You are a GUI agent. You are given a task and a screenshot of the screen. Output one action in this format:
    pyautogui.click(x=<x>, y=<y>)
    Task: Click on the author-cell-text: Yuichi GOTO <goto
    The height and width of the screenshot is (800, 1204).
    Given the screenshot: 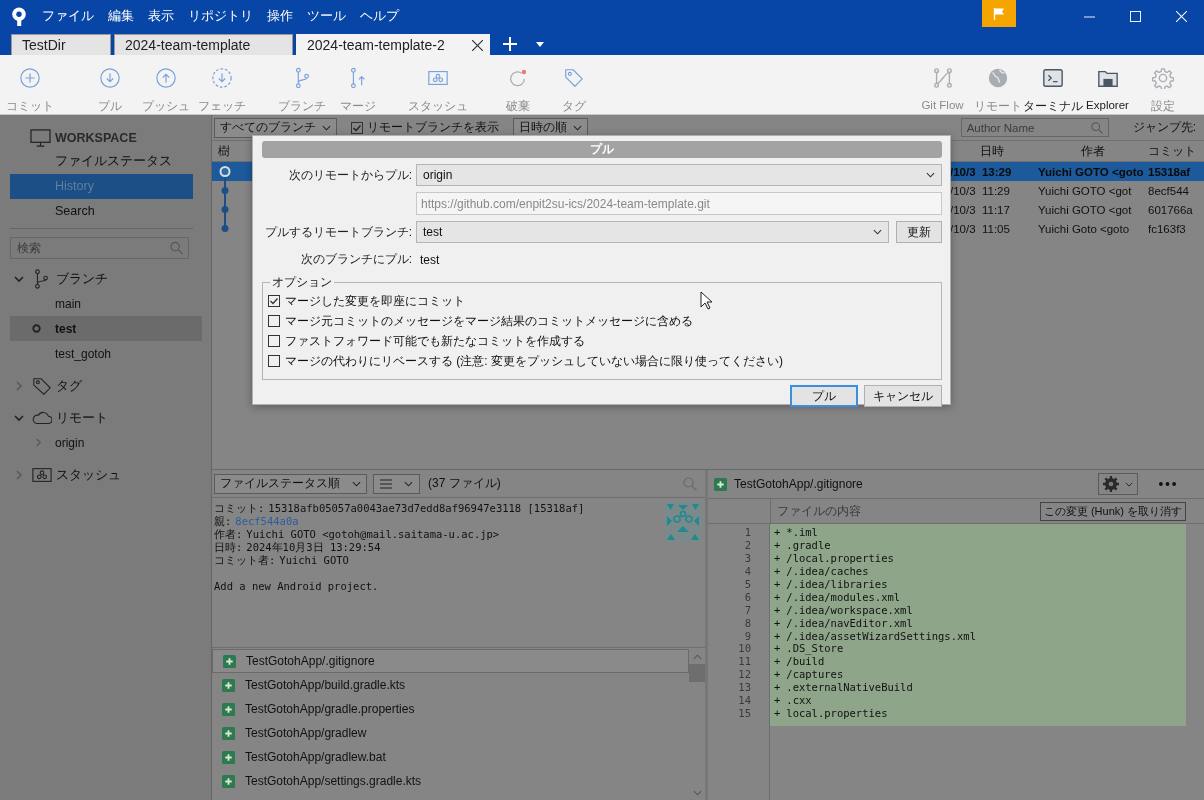 What is the action you would take?
    pyautogui.click(x=1091, y=171)
    